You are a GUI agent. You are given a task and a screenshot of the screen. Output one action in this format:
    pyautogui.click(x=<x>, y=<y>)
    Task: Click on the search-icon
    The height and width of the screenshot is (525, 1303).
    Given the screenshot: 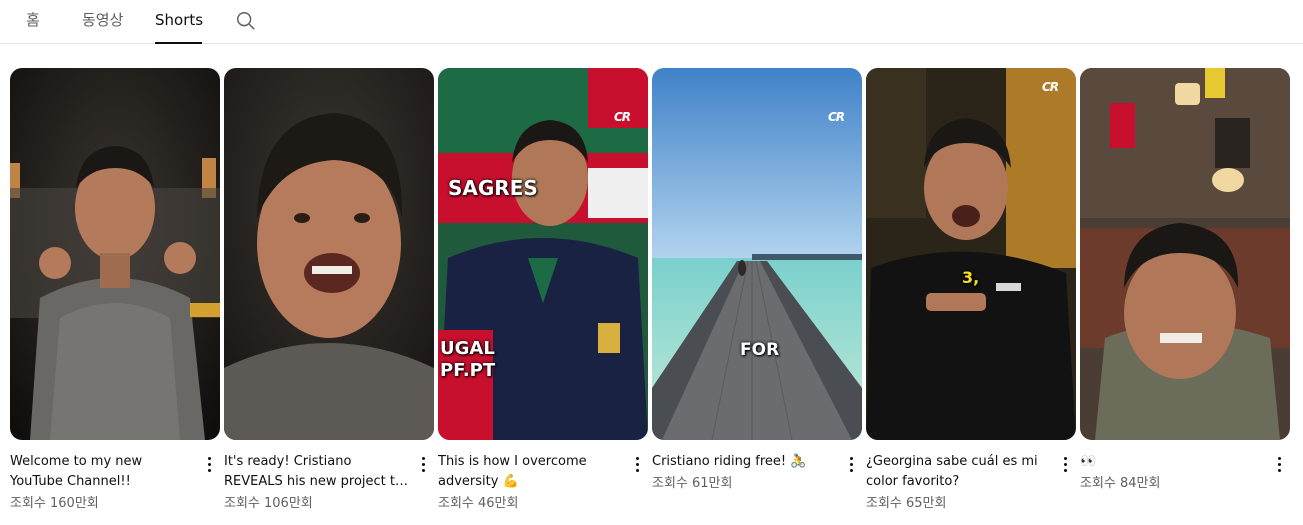 What is the action you would take?
    pyautogui.click(x=246, y=21)
    